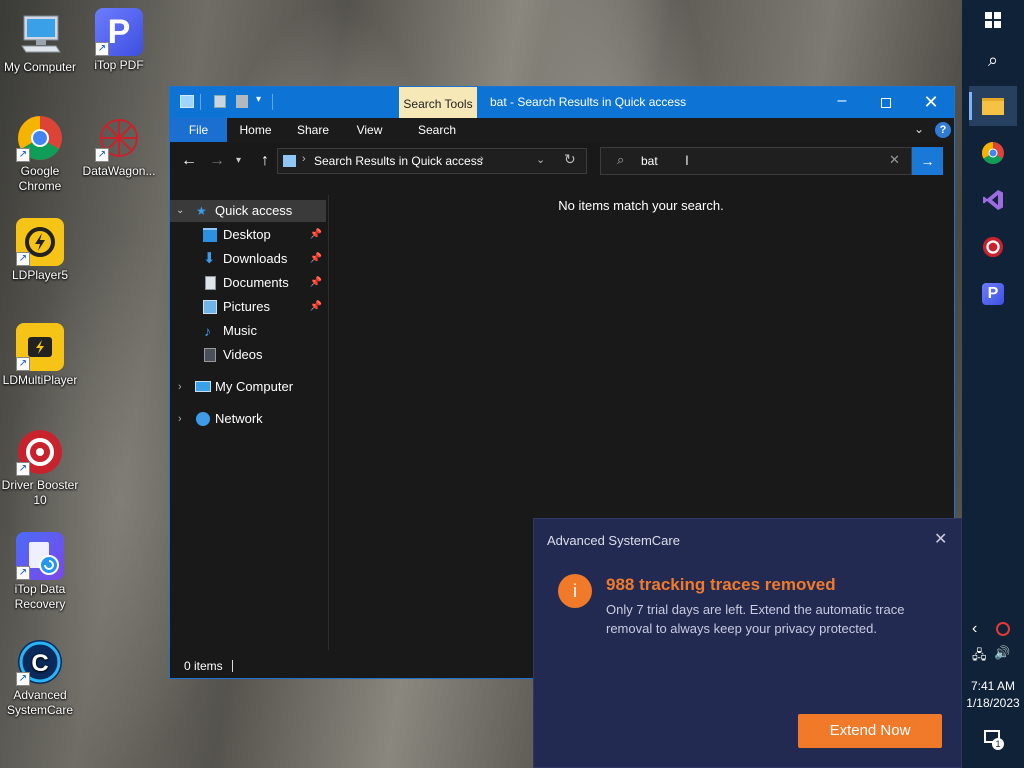  I want to click on sidebar-item-documents: Documents 📌, so click(248, 283).